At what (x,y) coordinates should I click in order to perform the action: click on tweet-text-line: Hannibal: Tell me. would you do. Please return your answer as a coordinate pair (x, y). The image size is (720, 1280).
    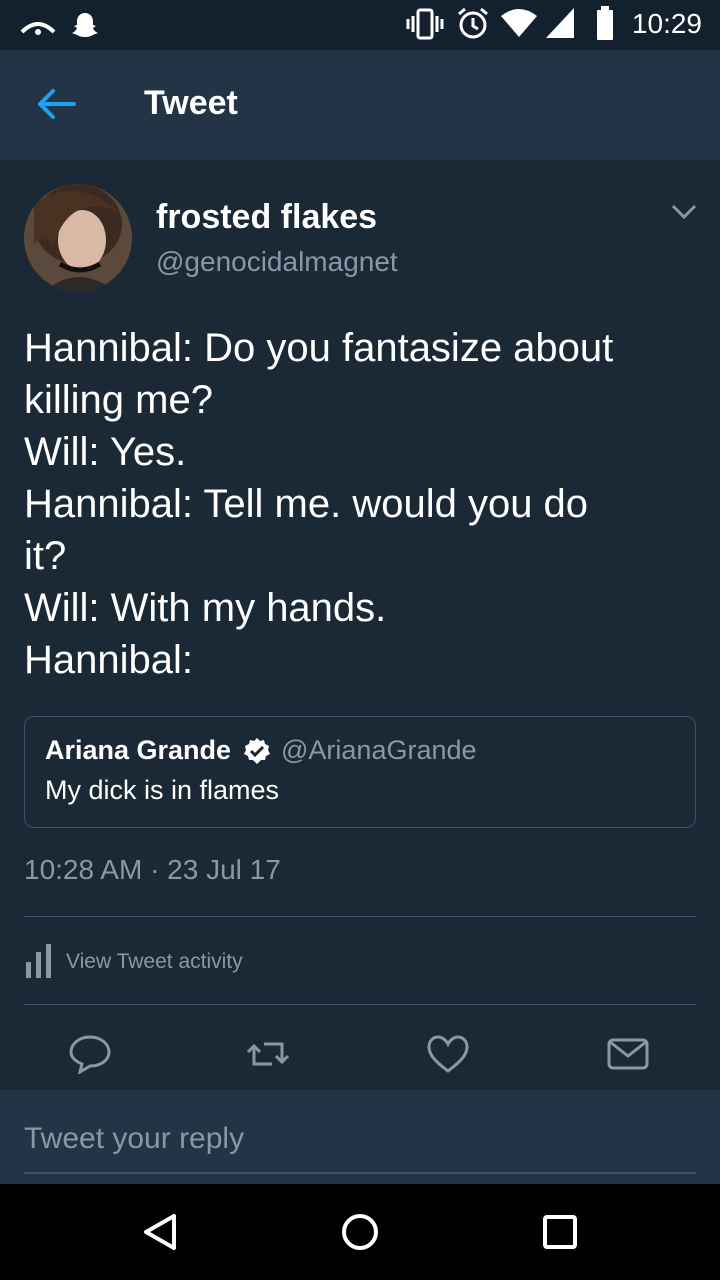
    Looking at the image, I should click on (306, 504).